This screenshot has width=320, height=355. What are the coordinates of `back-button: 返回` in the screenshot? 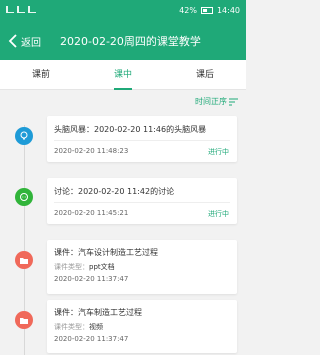 It's located at (24, 41).